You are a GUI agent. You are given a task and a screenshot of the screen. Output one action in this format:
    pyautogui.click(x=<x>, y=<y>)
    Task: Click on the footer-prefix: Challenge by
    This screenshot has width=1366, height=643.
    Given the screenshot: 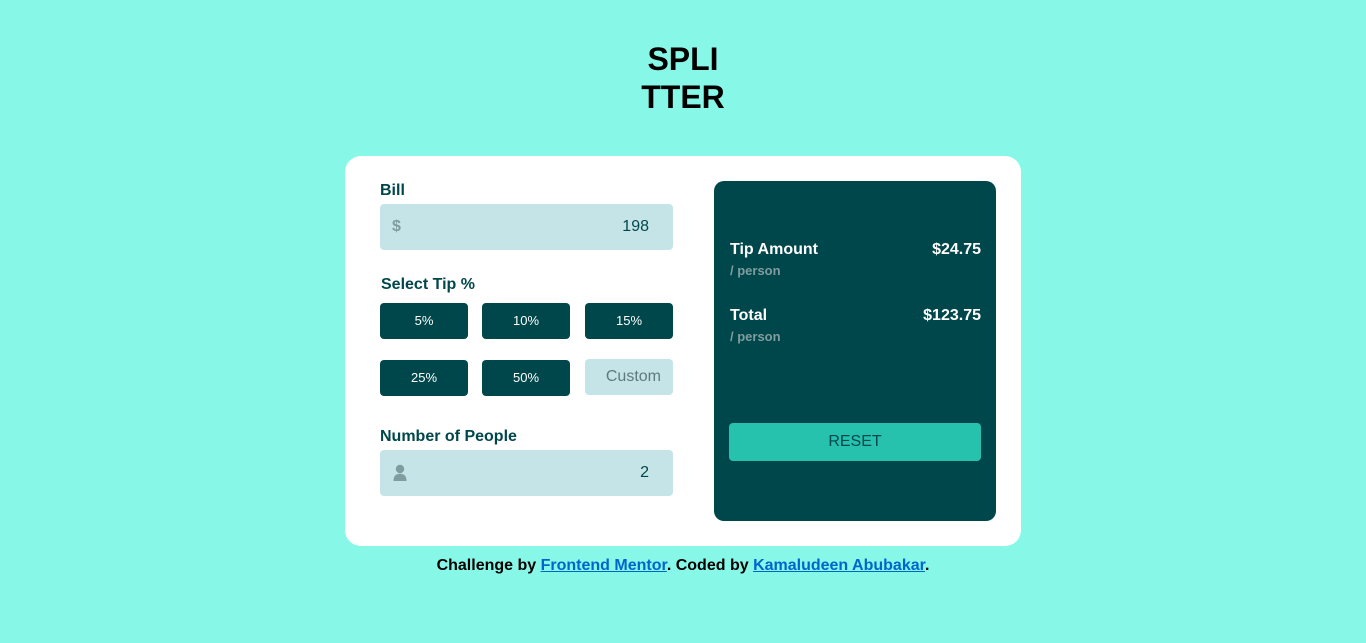 What is the action you would take?
    pyautogui.click(x=488, y=565)
    